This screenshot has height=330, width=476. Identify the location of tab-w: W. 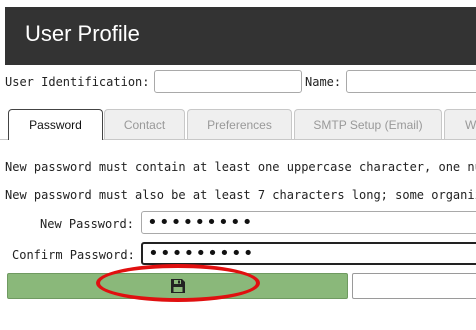
(460, 124).